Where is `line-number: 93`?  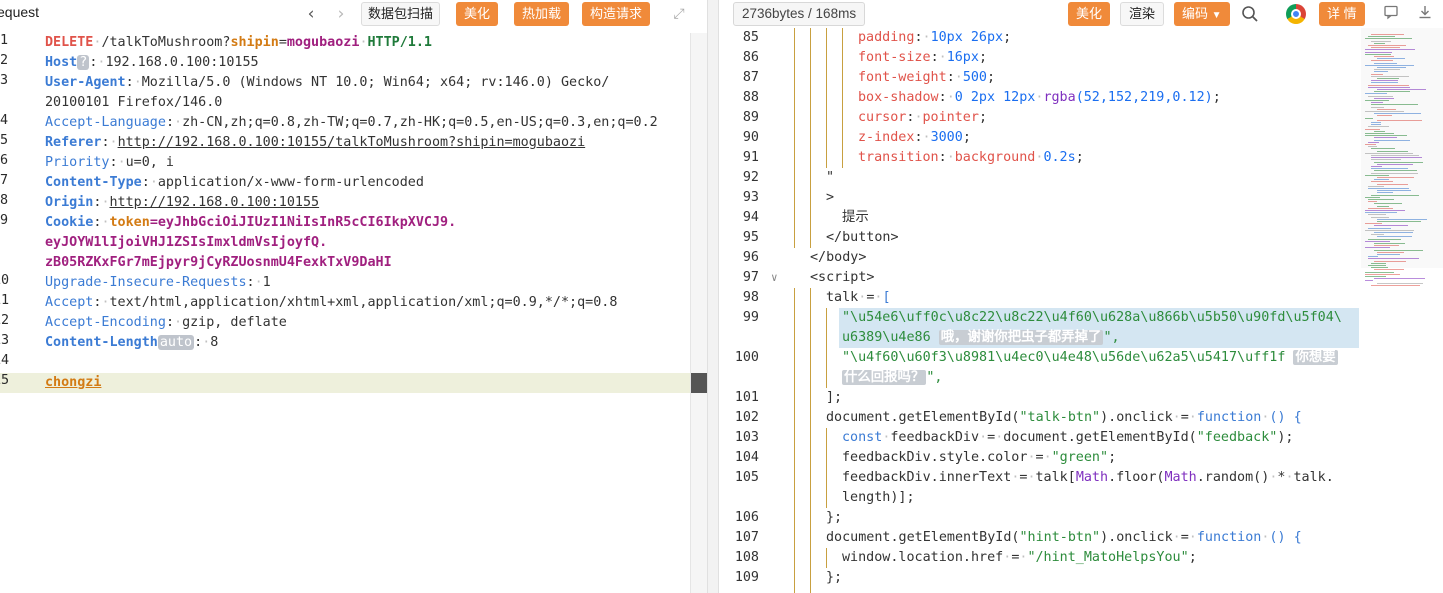 line-number: 93 is located at coordinates (750, 197).